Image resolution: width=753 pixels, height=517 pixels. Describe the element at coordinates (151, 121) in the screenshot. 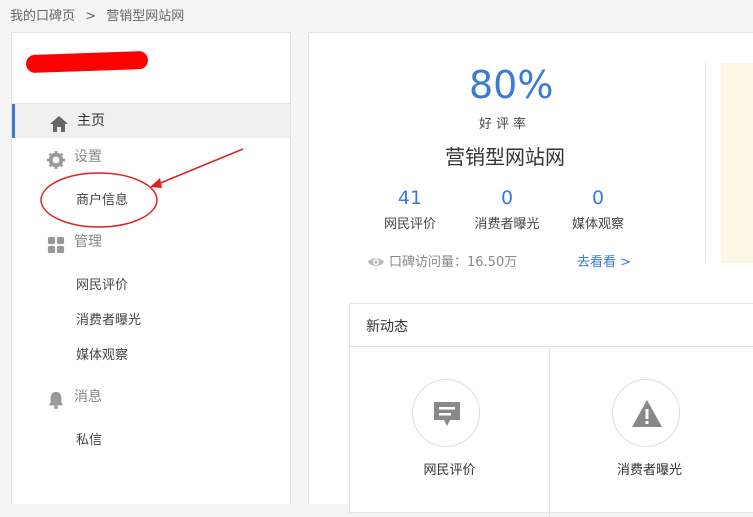

I see `sidebar-item-home: 主页` at that location.